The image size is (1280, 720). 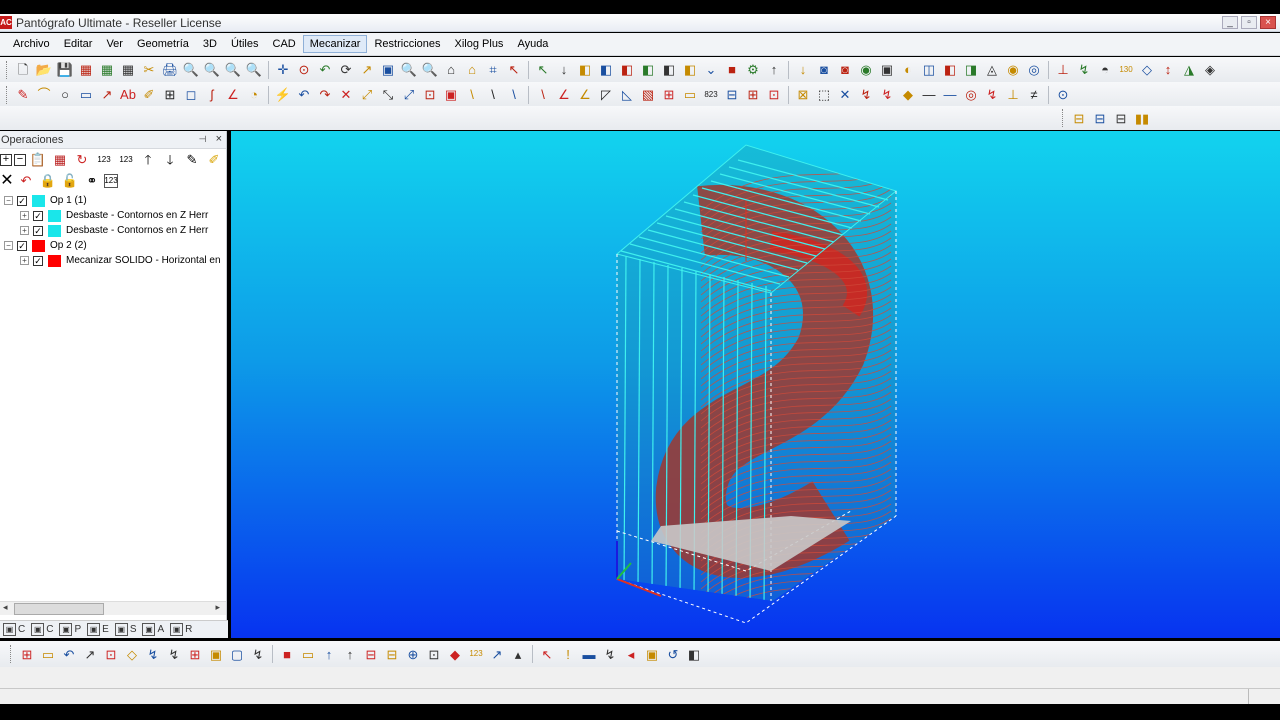 I want to click on sequence-icon: 123, so click(x=111, y=180).